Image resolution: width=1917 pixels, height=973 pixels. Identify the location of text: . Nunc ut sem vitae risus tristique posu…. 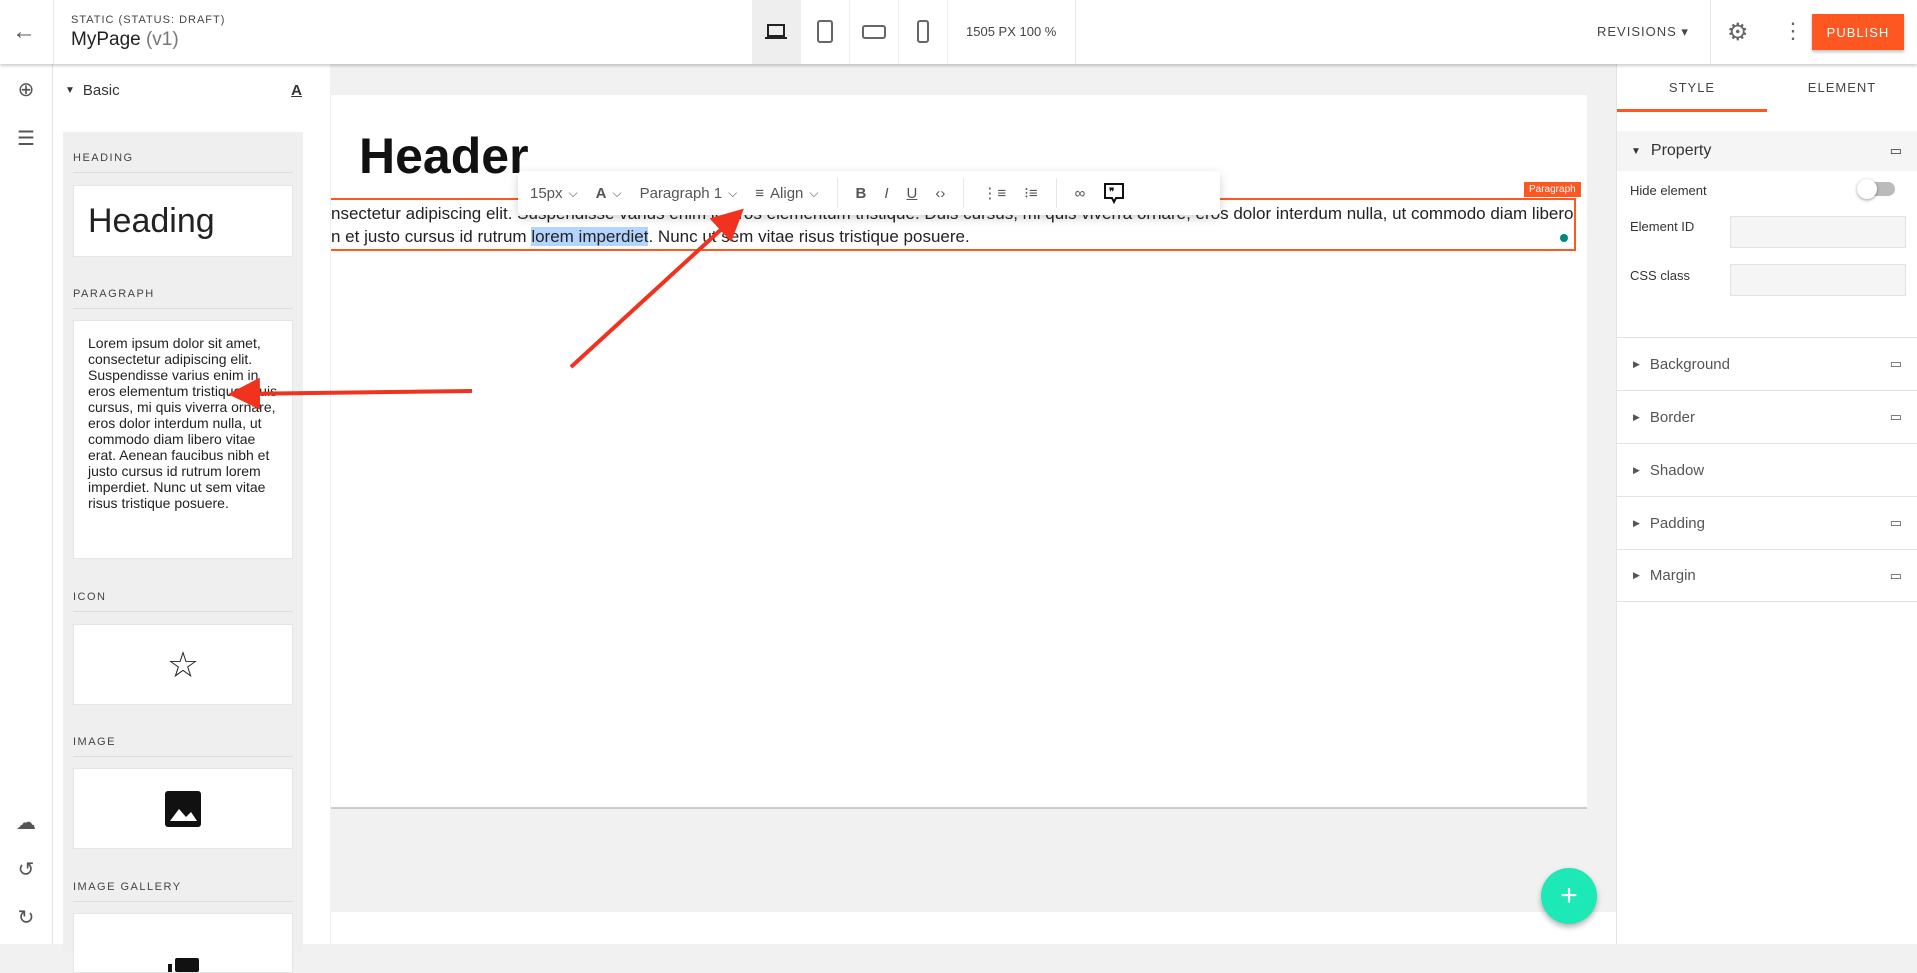
(809, 236).